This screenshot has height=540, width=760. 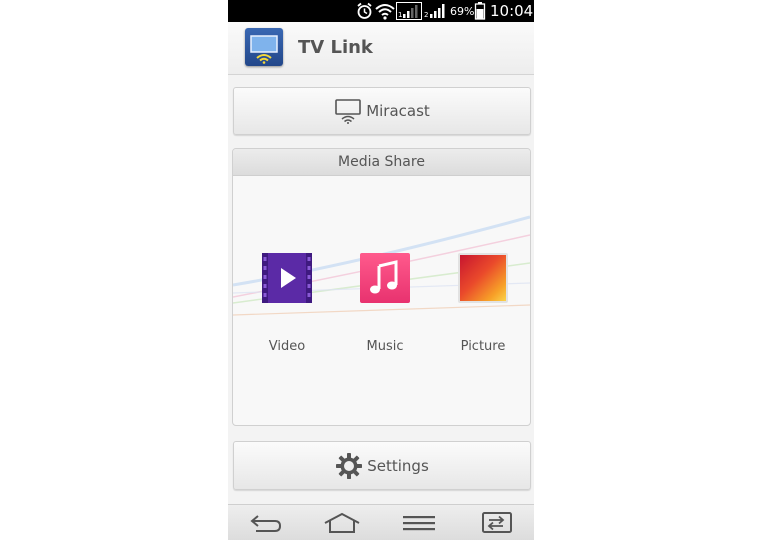 I want to click on app-title: TV Link, so click(x=335, y=47).